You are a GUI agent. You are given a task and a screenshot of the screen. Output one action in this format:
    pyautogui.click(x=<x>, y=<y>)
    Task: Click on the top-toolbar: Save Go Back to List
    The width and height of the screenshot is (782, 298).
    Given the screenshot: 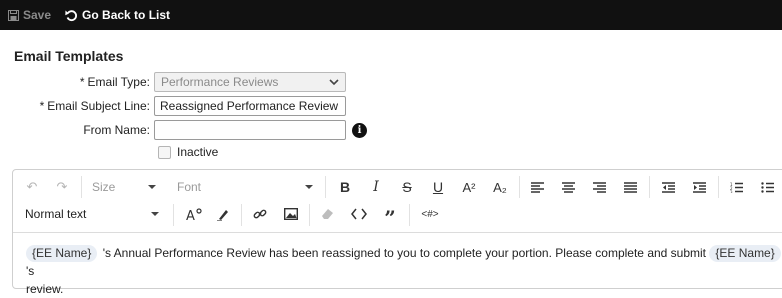 What is the action you would take?
    pyautogui.click(x=391, y=15)
    